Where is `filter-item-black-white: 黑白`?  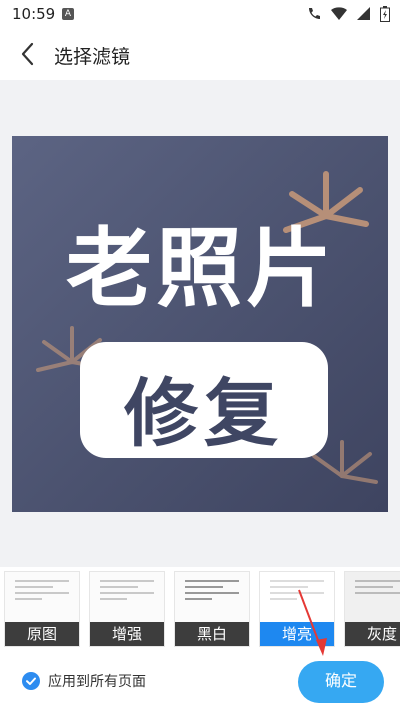
filter-item-black-white: 黑白 is located at coordinates (212, 609).